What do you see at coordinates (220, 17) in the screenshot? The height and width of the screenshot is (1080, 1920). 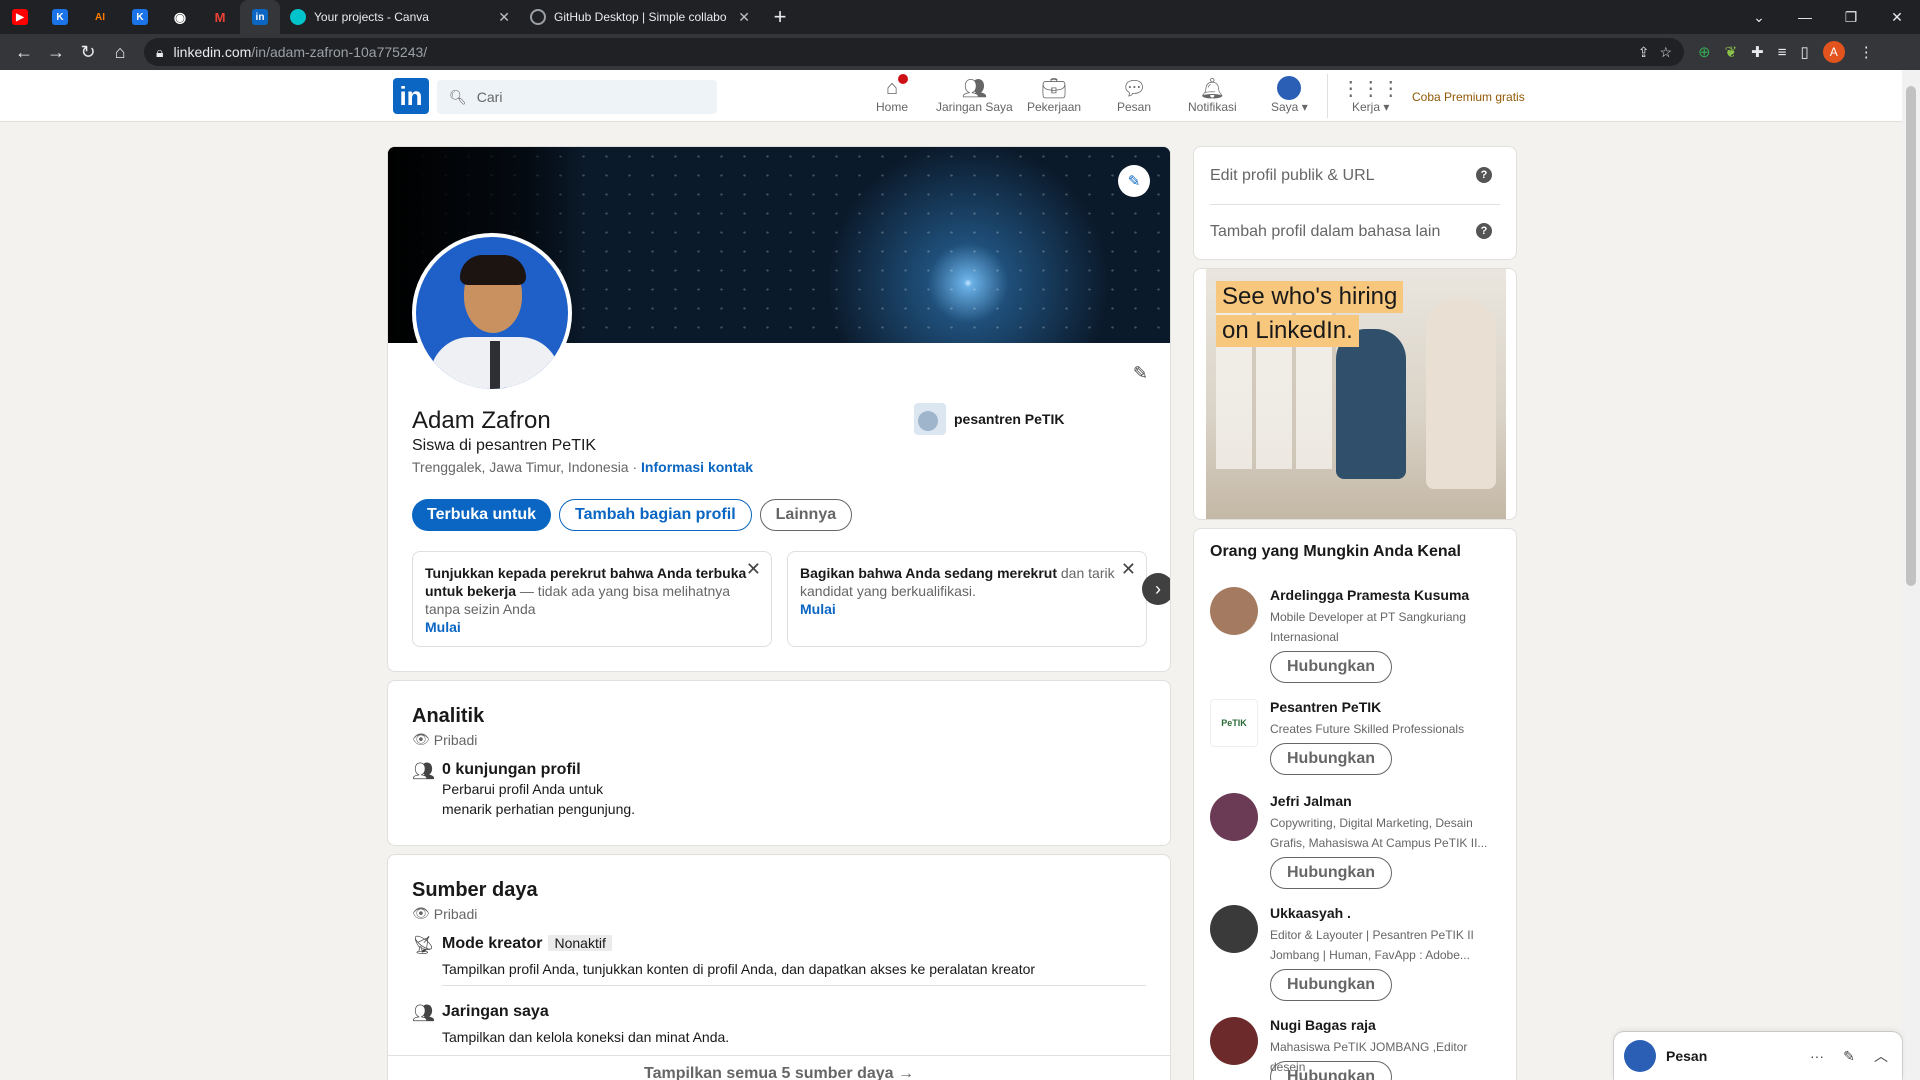 I see `pinned-tab-gmail: M` at bounding box center [220, 17].